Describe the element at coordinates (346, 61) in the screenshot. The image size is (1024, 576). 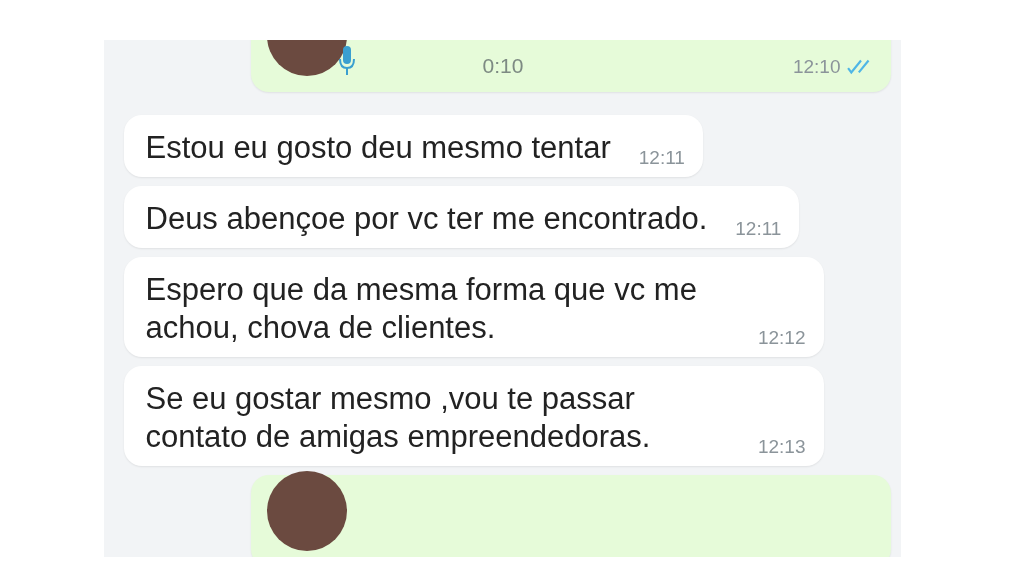
I see `microphone-icon` at that location.